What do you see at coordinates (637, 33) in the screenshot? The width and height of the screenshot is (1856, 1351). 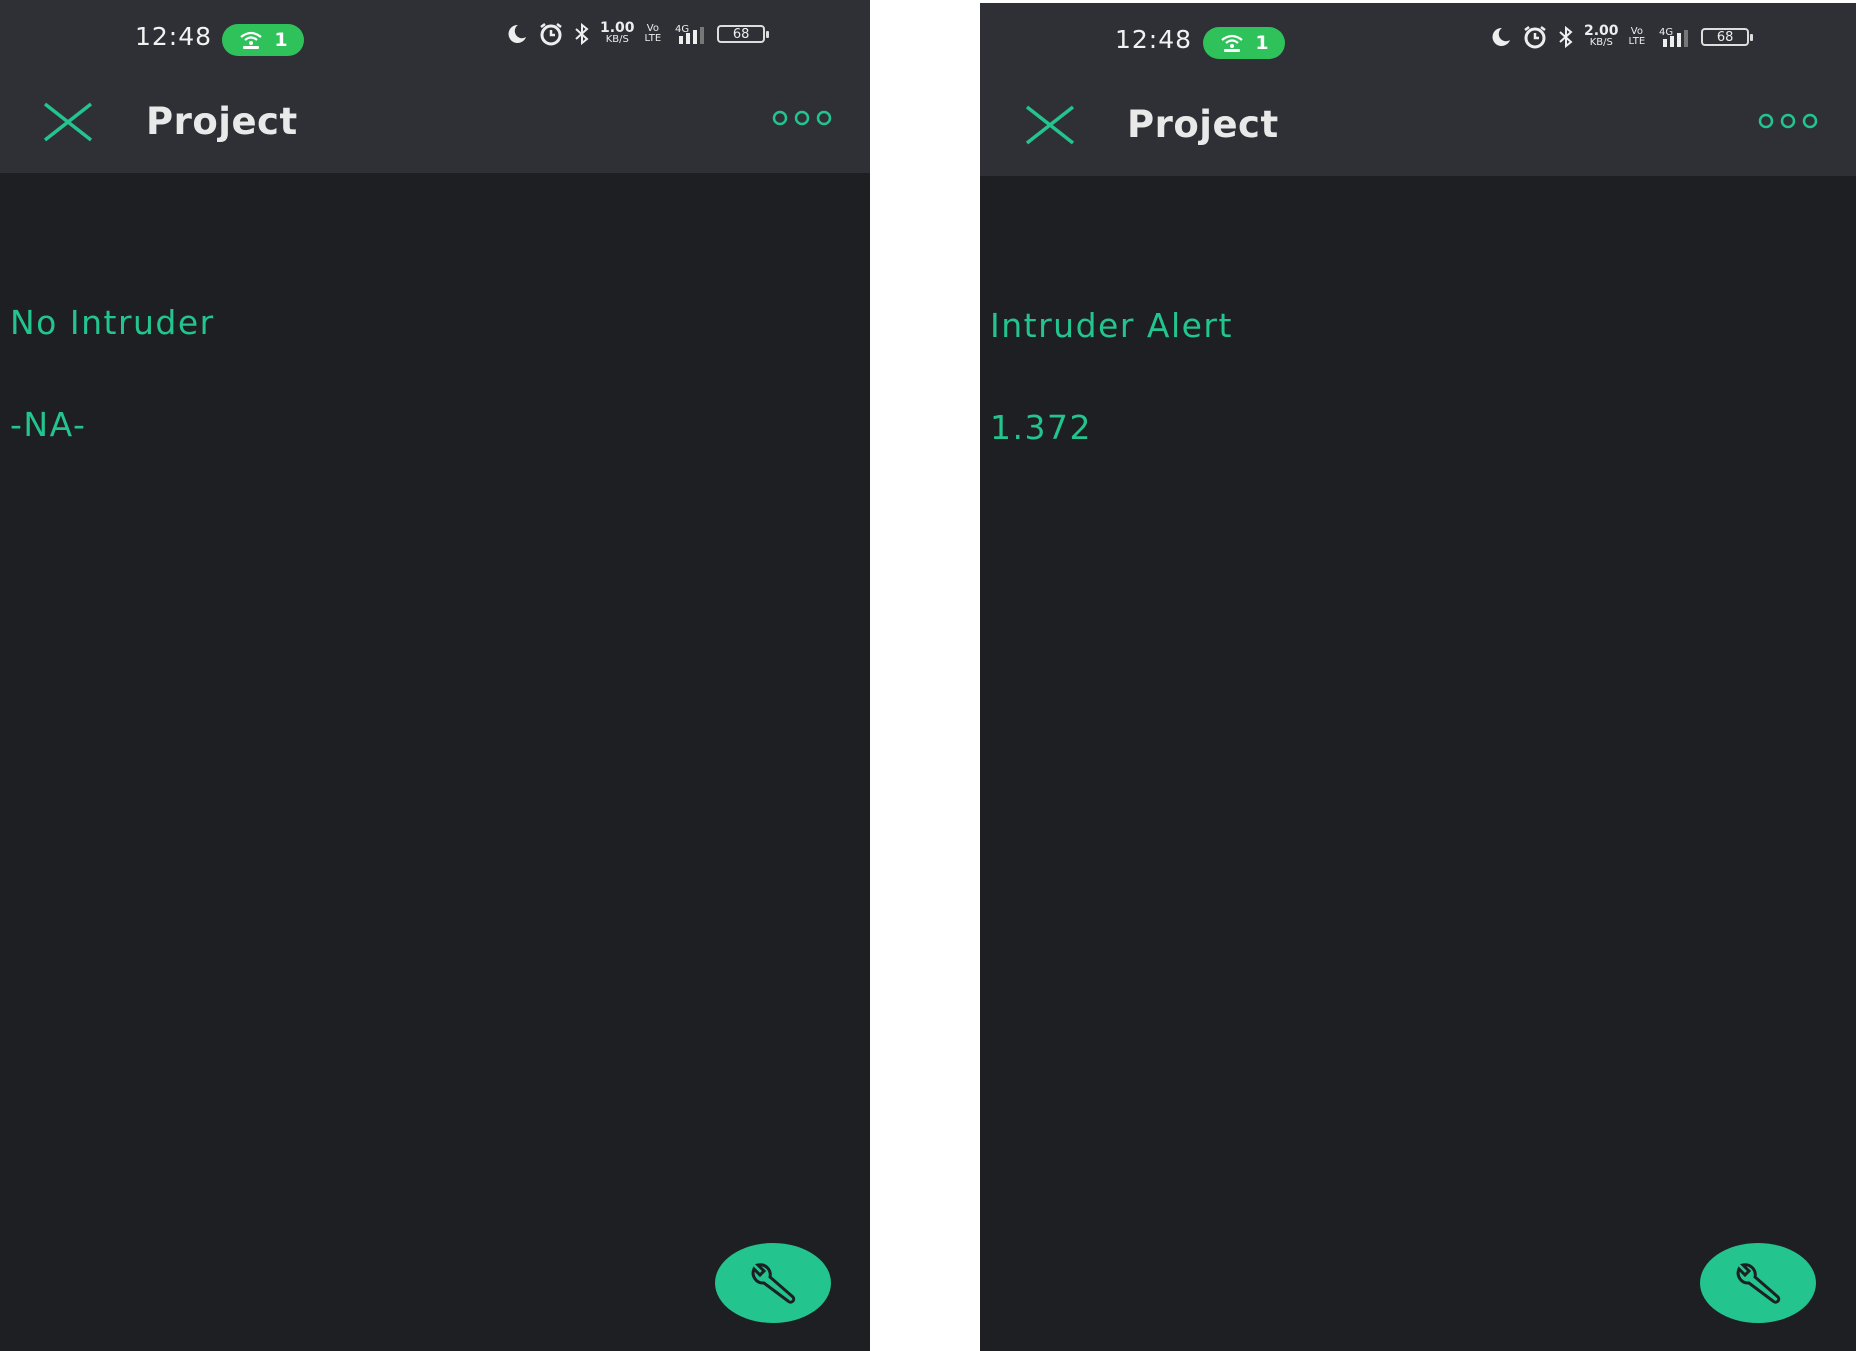 I see `status-icons: 1.00 KB/S Vo LTE 4G 68` at bounding box center [637, 33].